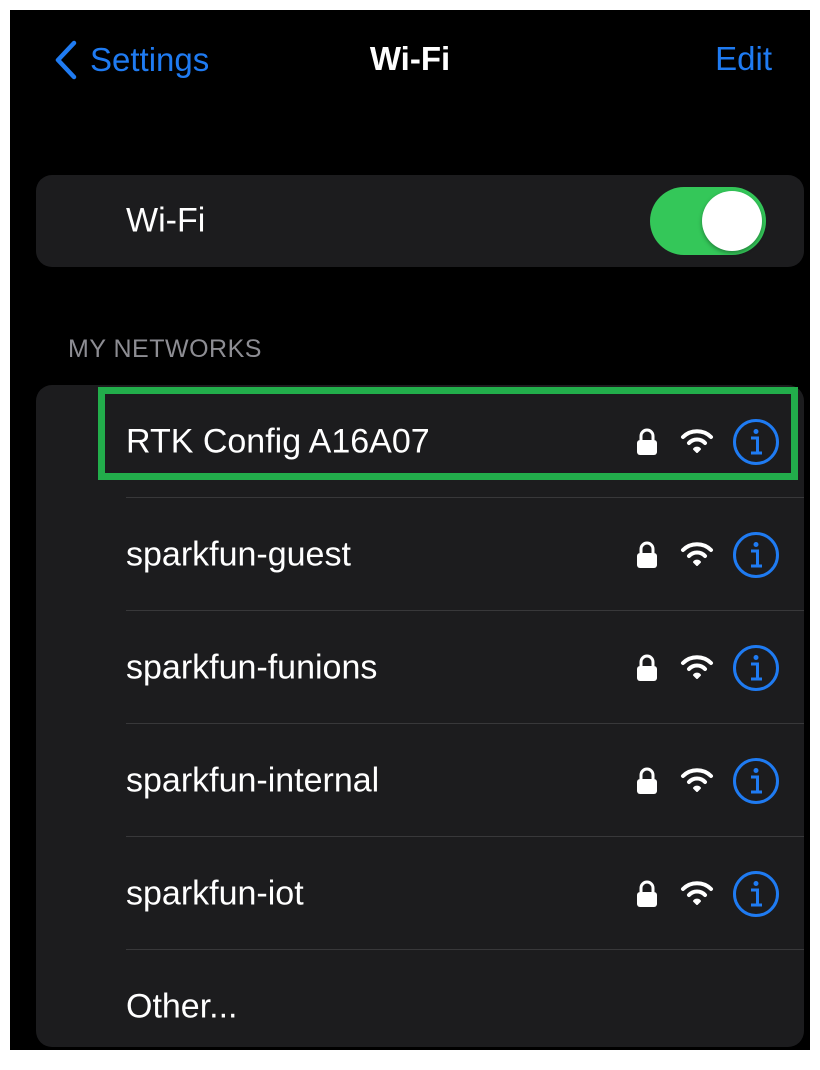  Describe the element at coordinates (732, 221) in the screenshot. I see `toggle-knob` at that location.